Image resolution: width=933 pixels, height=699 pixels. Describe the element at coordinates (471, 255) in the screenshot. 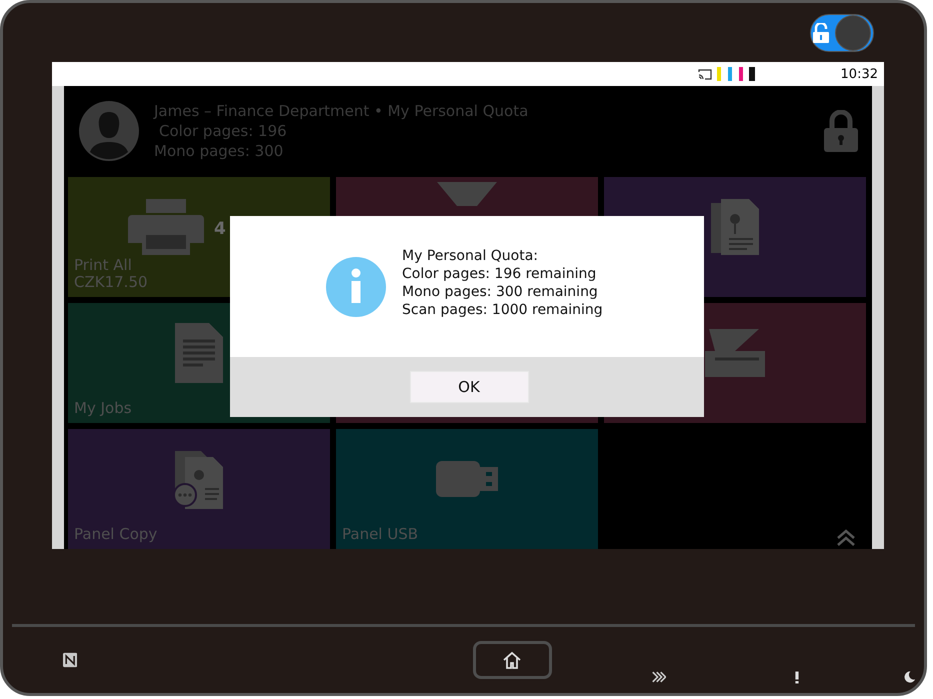

I see `quota-line: My Personal Quota:` at that location.